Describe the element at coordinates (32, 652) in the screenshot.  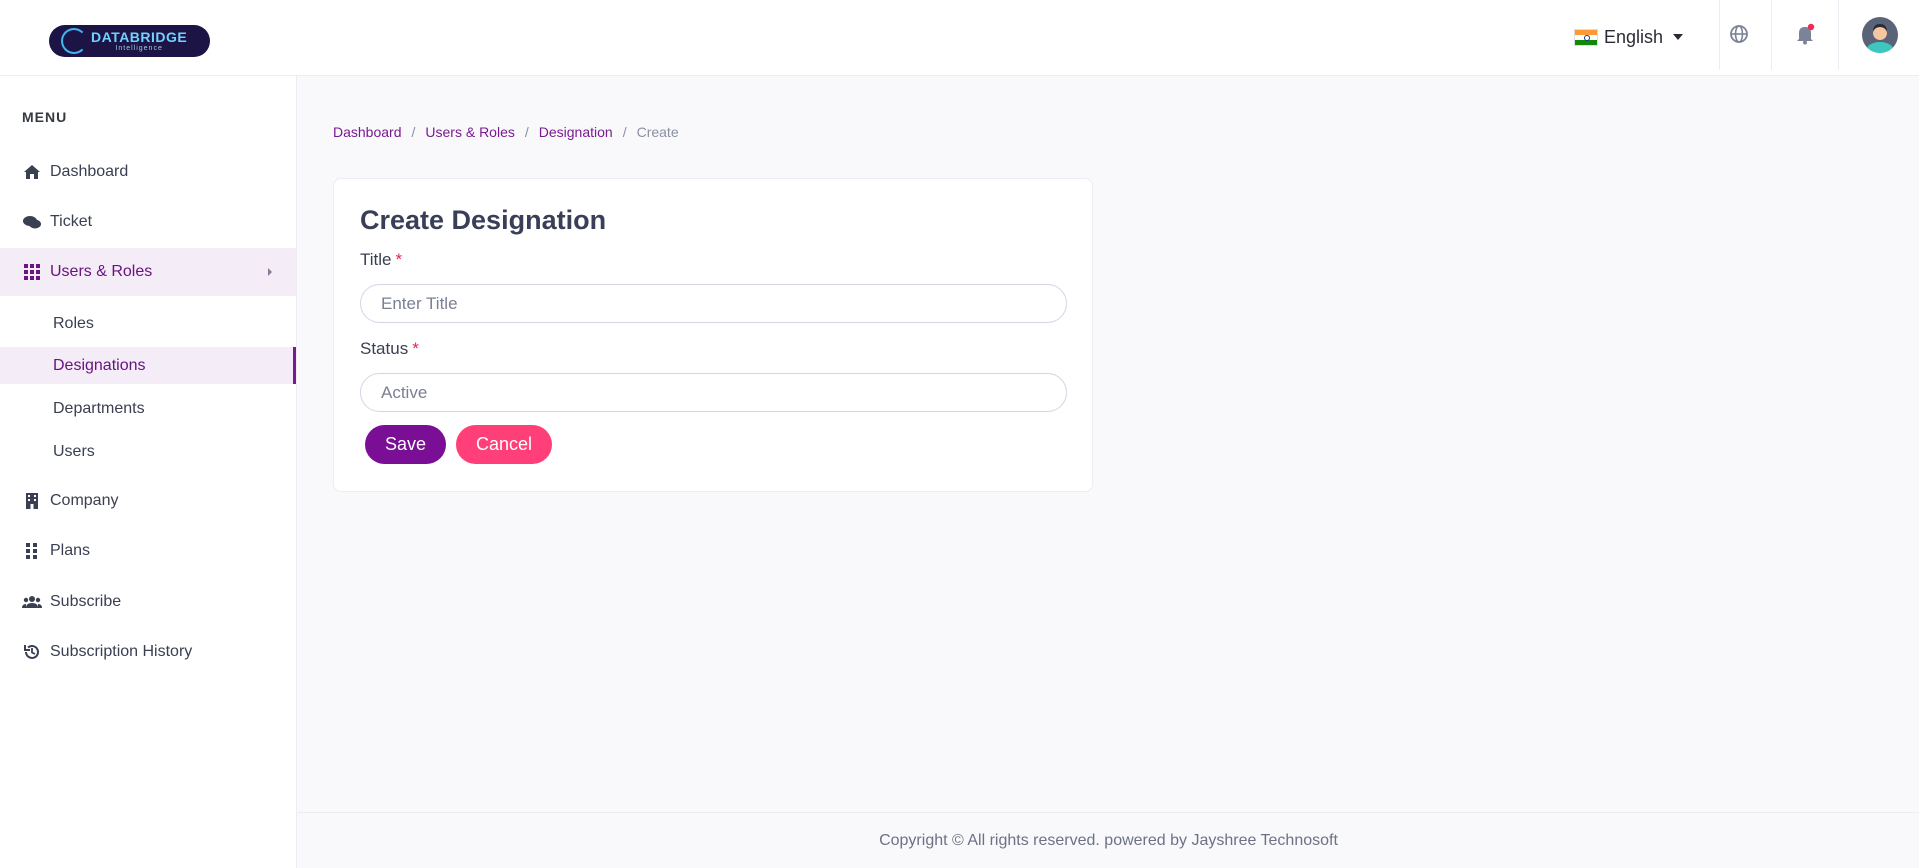
I see `history-icon` at that location.